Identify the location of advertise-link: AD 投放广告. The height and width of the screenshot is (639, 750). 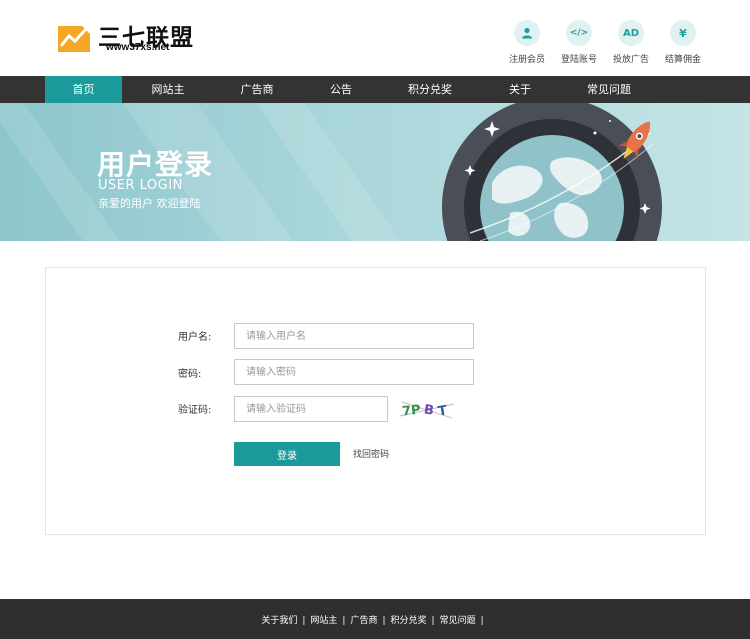
(631, 42).